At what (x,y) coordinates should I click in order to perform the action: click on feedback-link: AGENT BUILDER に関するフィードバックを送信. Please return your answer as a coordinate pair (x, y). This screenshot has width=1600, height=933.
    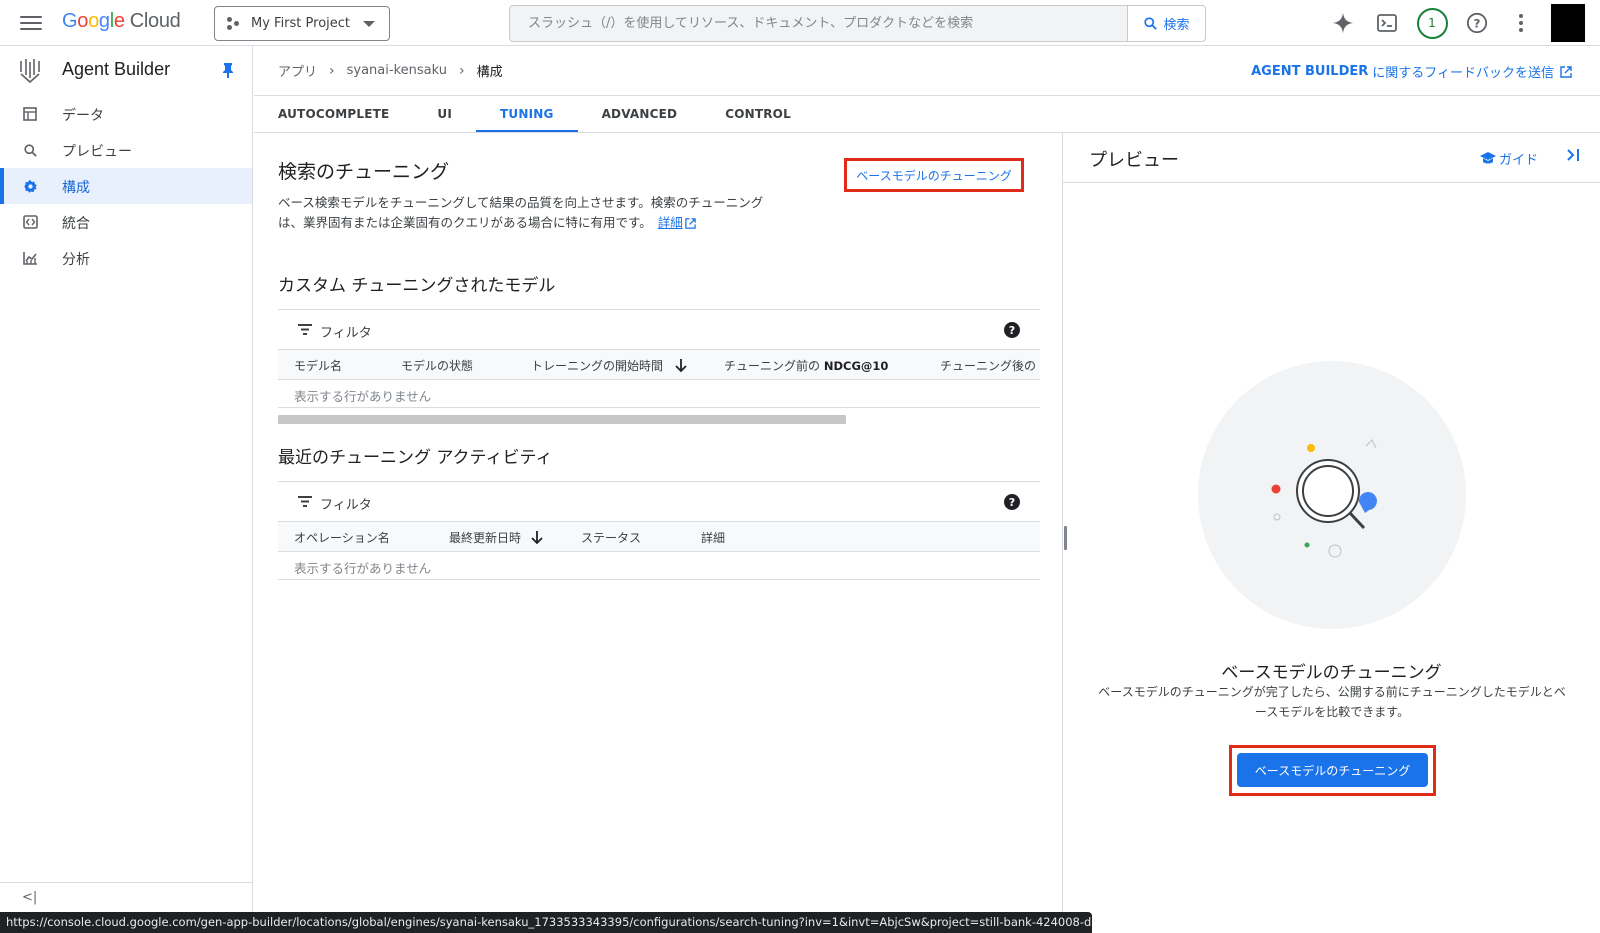
    Looking at the image, I should click on (1411, 71).